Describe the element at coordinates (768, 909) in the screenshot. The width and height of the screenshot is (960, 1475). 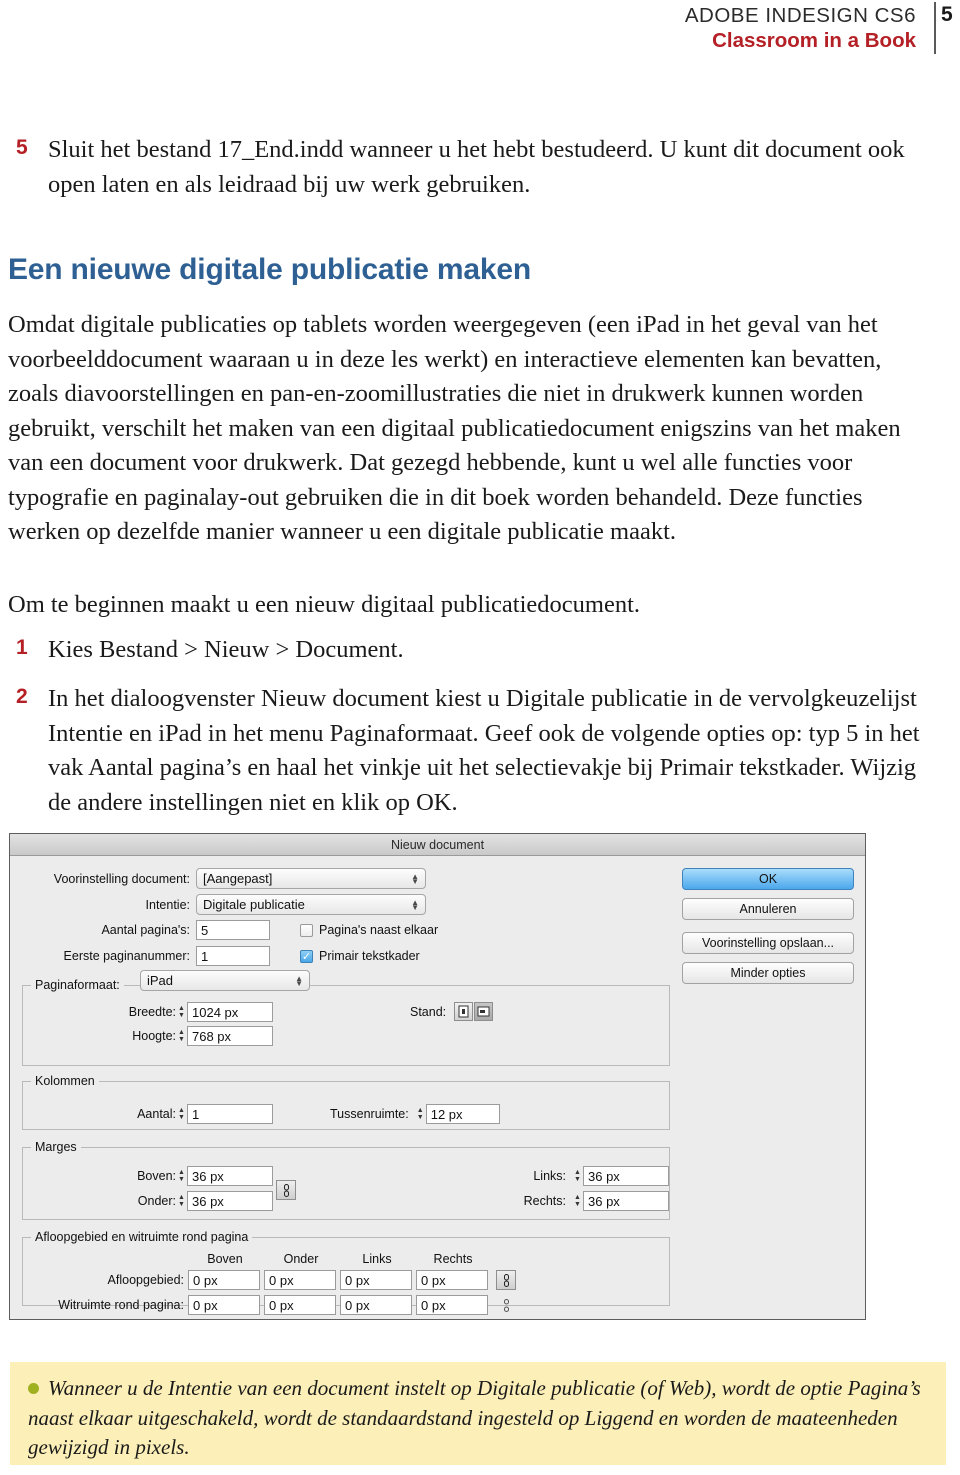
I see `cancel-button: Annuleren` at that location.